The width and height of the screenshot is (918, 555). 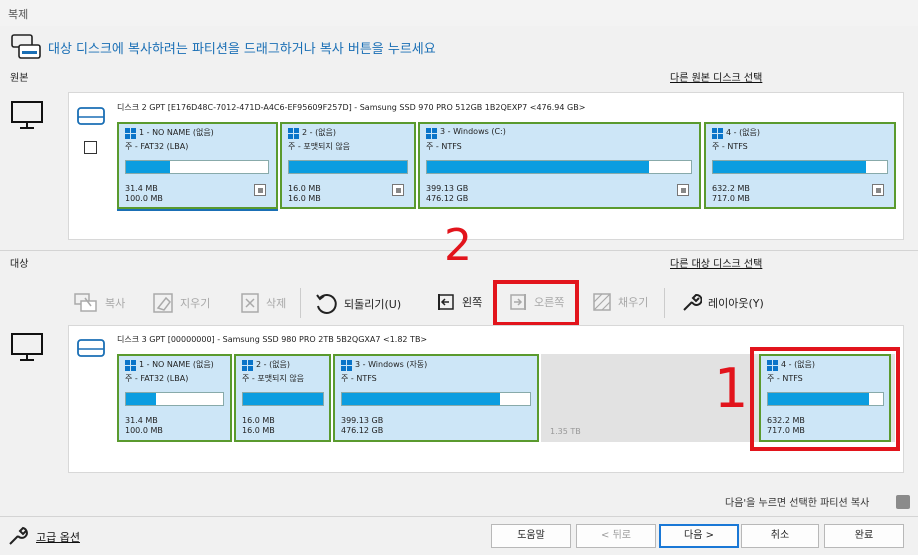 What do you see at coordinates (797, 503) in the screenshot?
I see `hint-text: 다음'을 누르면 선택한 파티션 복사` at bounding box center [797, 503].